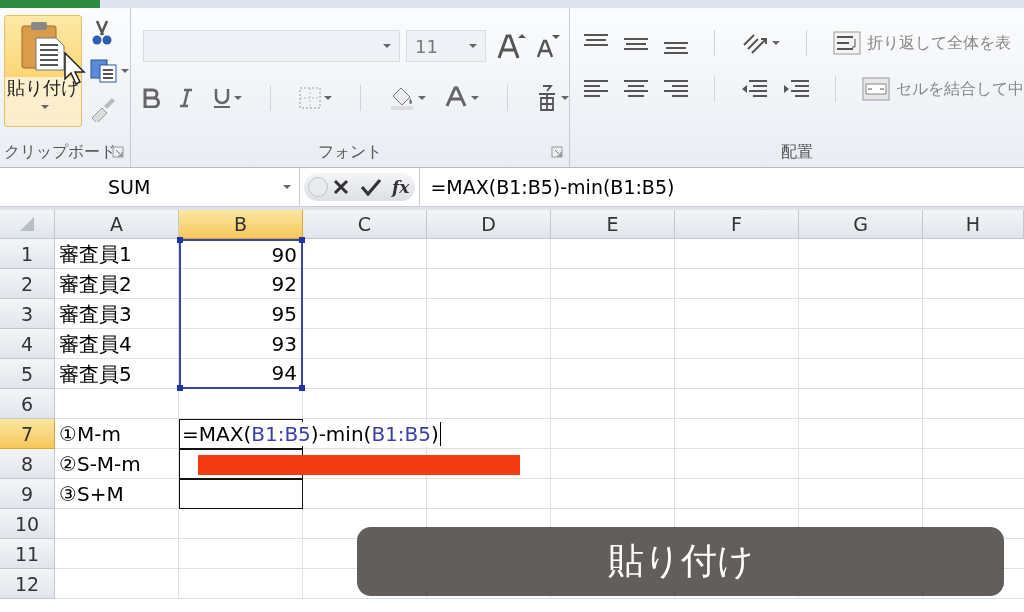 The image size is (1024, 612). Describe the element at coordinates (847, 43) in the screenshot. I see `wrap-text-icon` at that location.